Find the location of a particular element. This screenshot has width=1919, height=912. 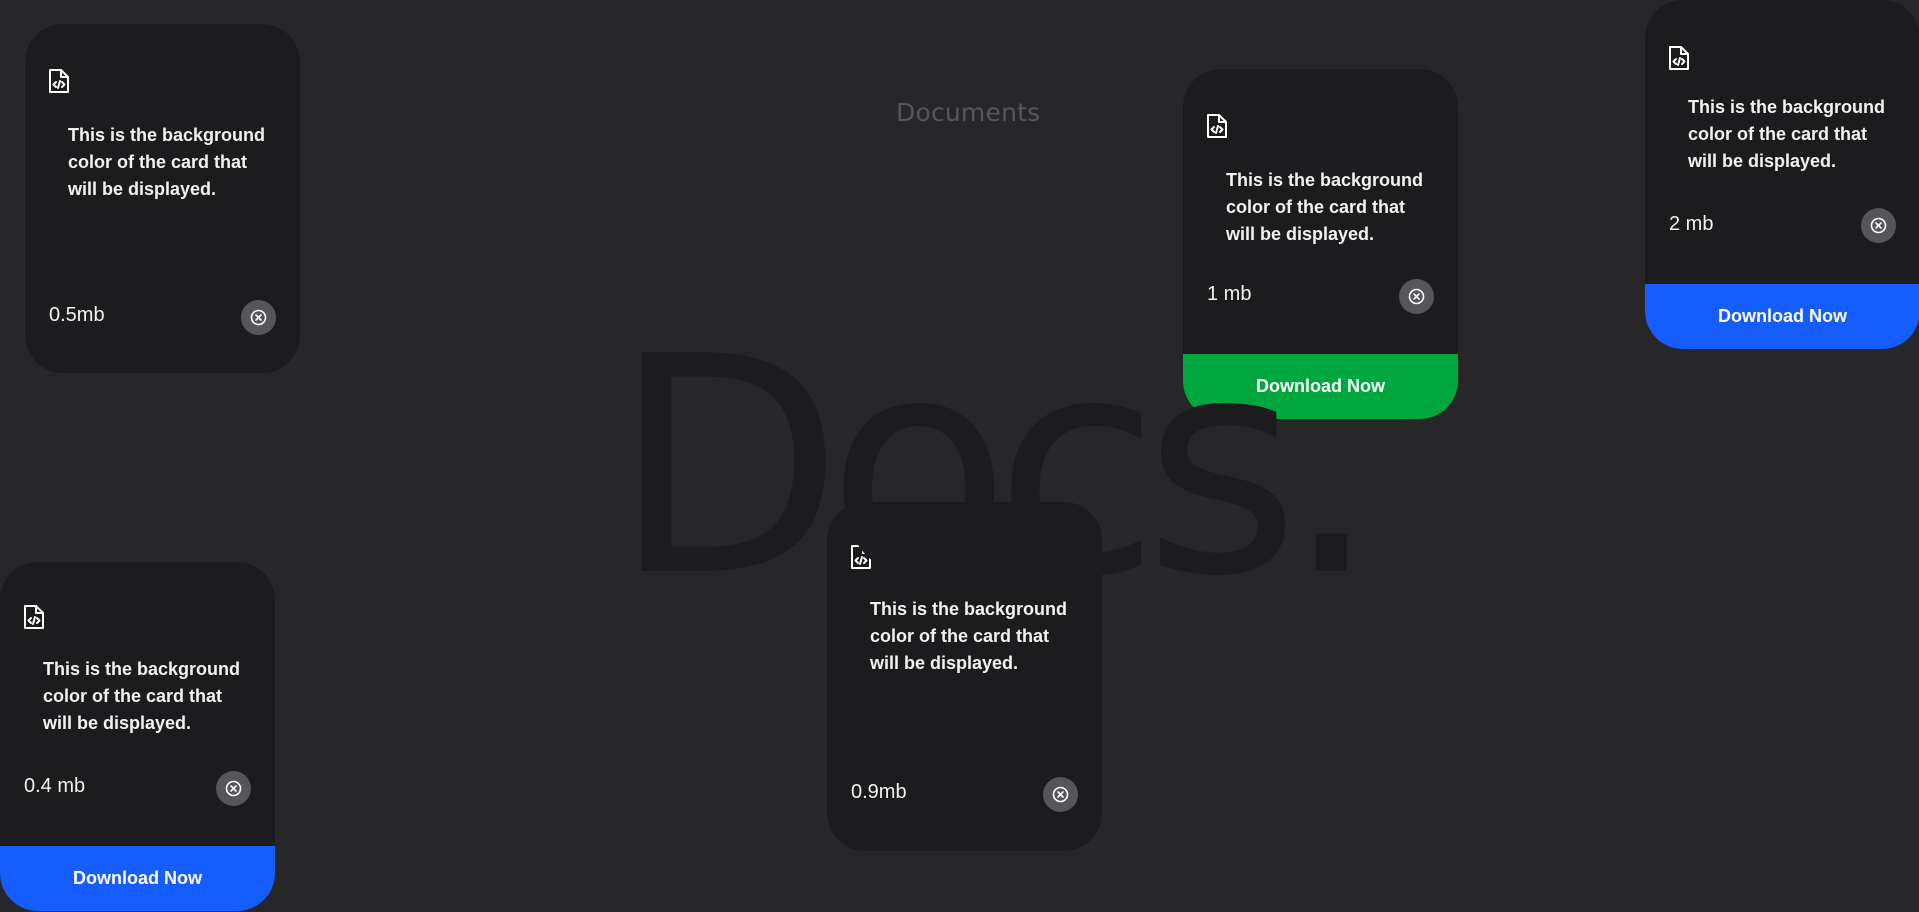

file-size: 2 mb is located at coordinates (1691, 224).